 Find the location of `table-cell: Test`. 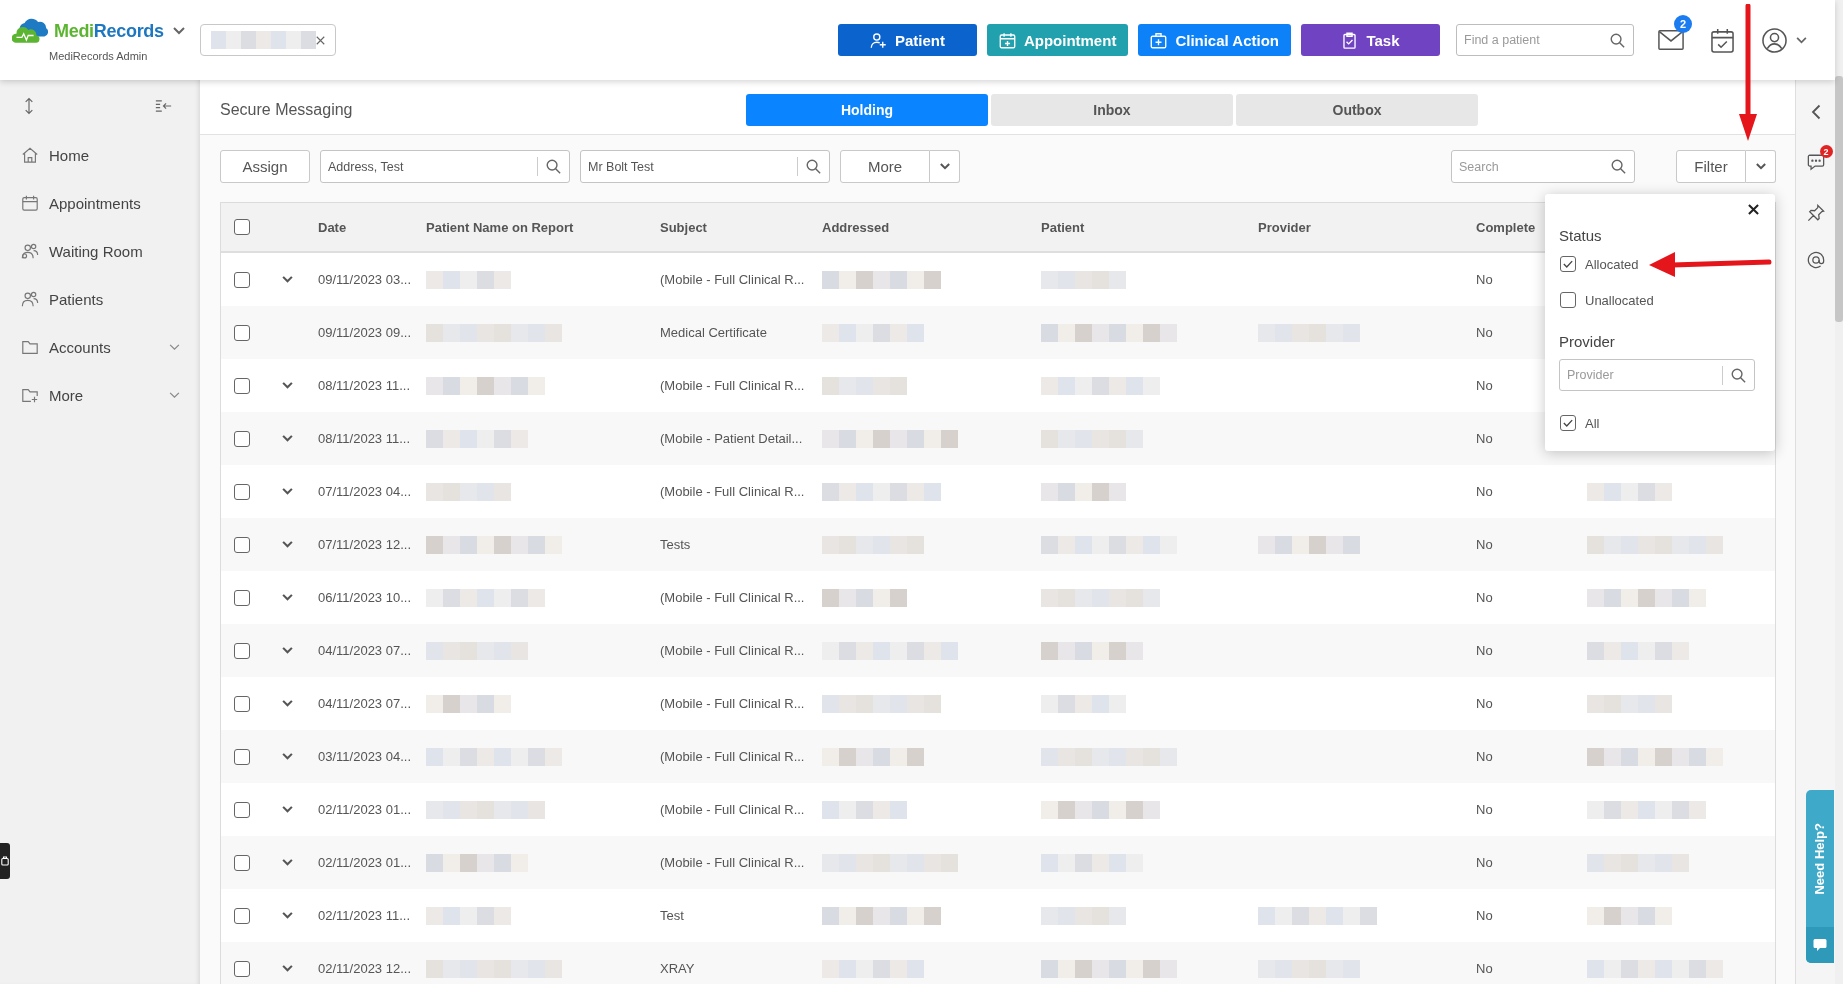

table-cell: Test is located at coordinates (672, 915).